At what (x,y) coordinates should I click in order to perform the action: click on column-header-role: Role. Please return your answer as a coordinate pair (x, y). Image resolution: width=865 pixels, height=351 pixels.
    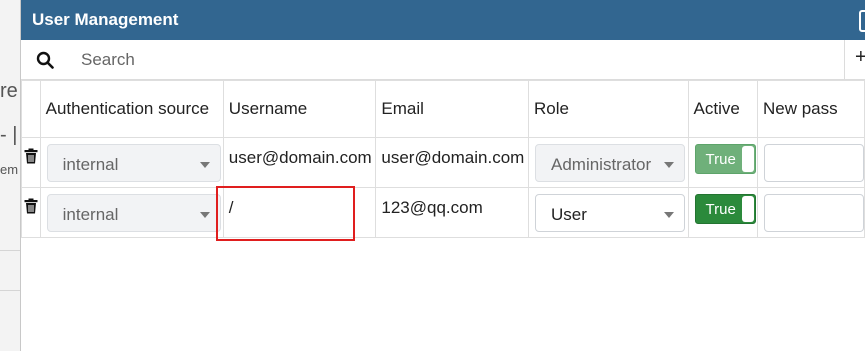
    Looking at the image, I should click on (608, 109).